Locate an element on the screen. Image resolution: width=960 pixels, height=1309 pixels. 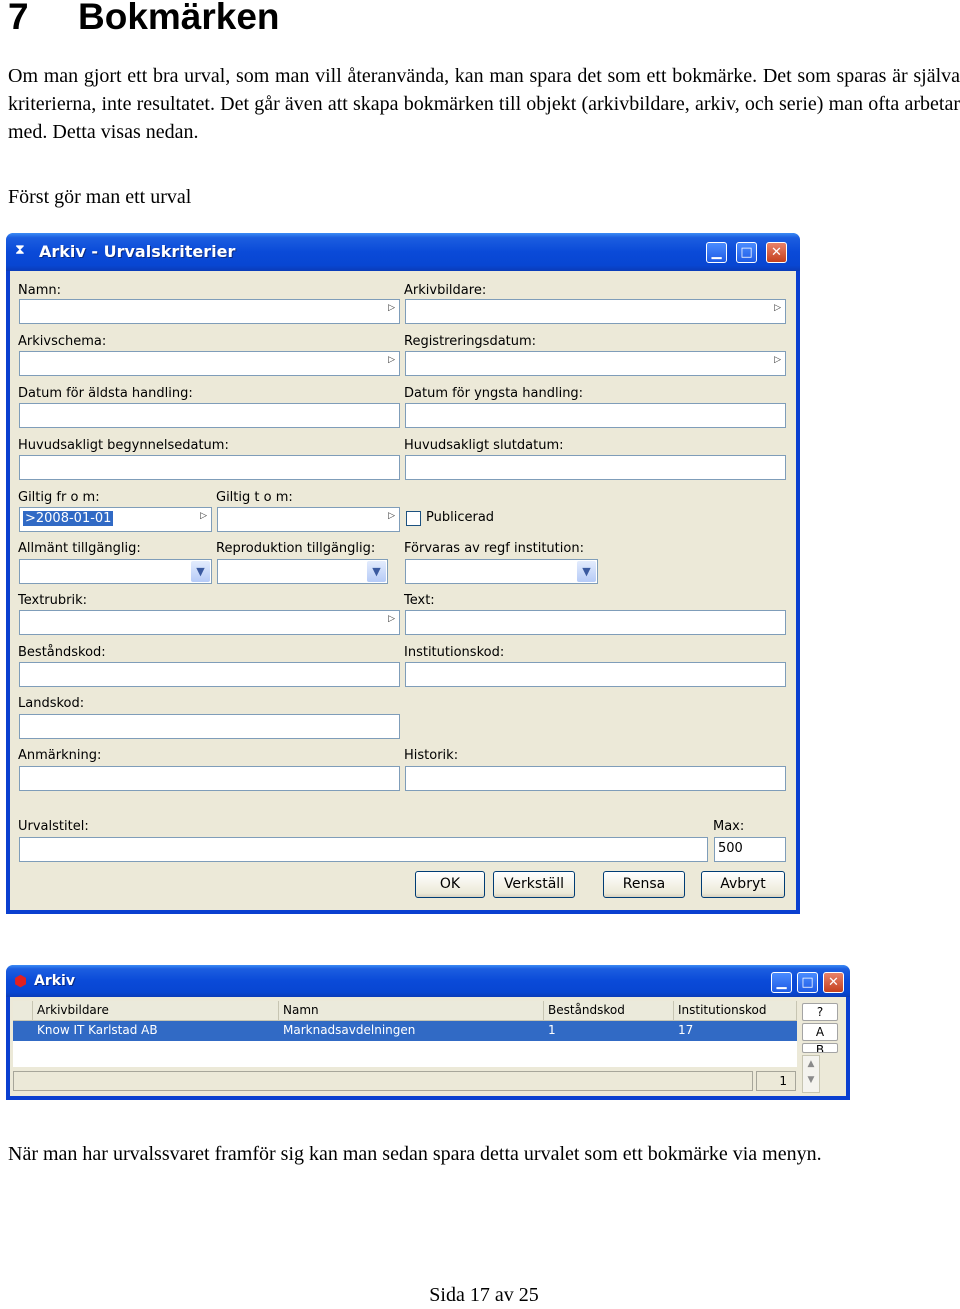
criteria-titlebar: ⧗ Arkiv - Urvalskriterier ▁ □ ✕ is located at coordinates (403, 252).